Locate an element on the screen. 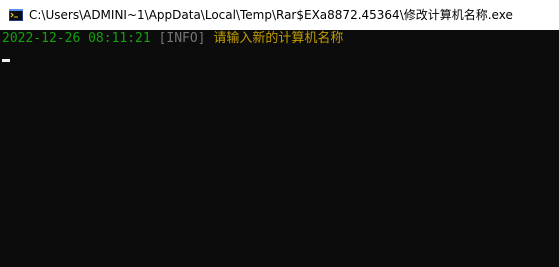 This screenshot has height=267, width=559. log-line: 2022-12-26 08:11:21 [INFO] 请输入新的计算机名称 is located at coordinates (280, 39).